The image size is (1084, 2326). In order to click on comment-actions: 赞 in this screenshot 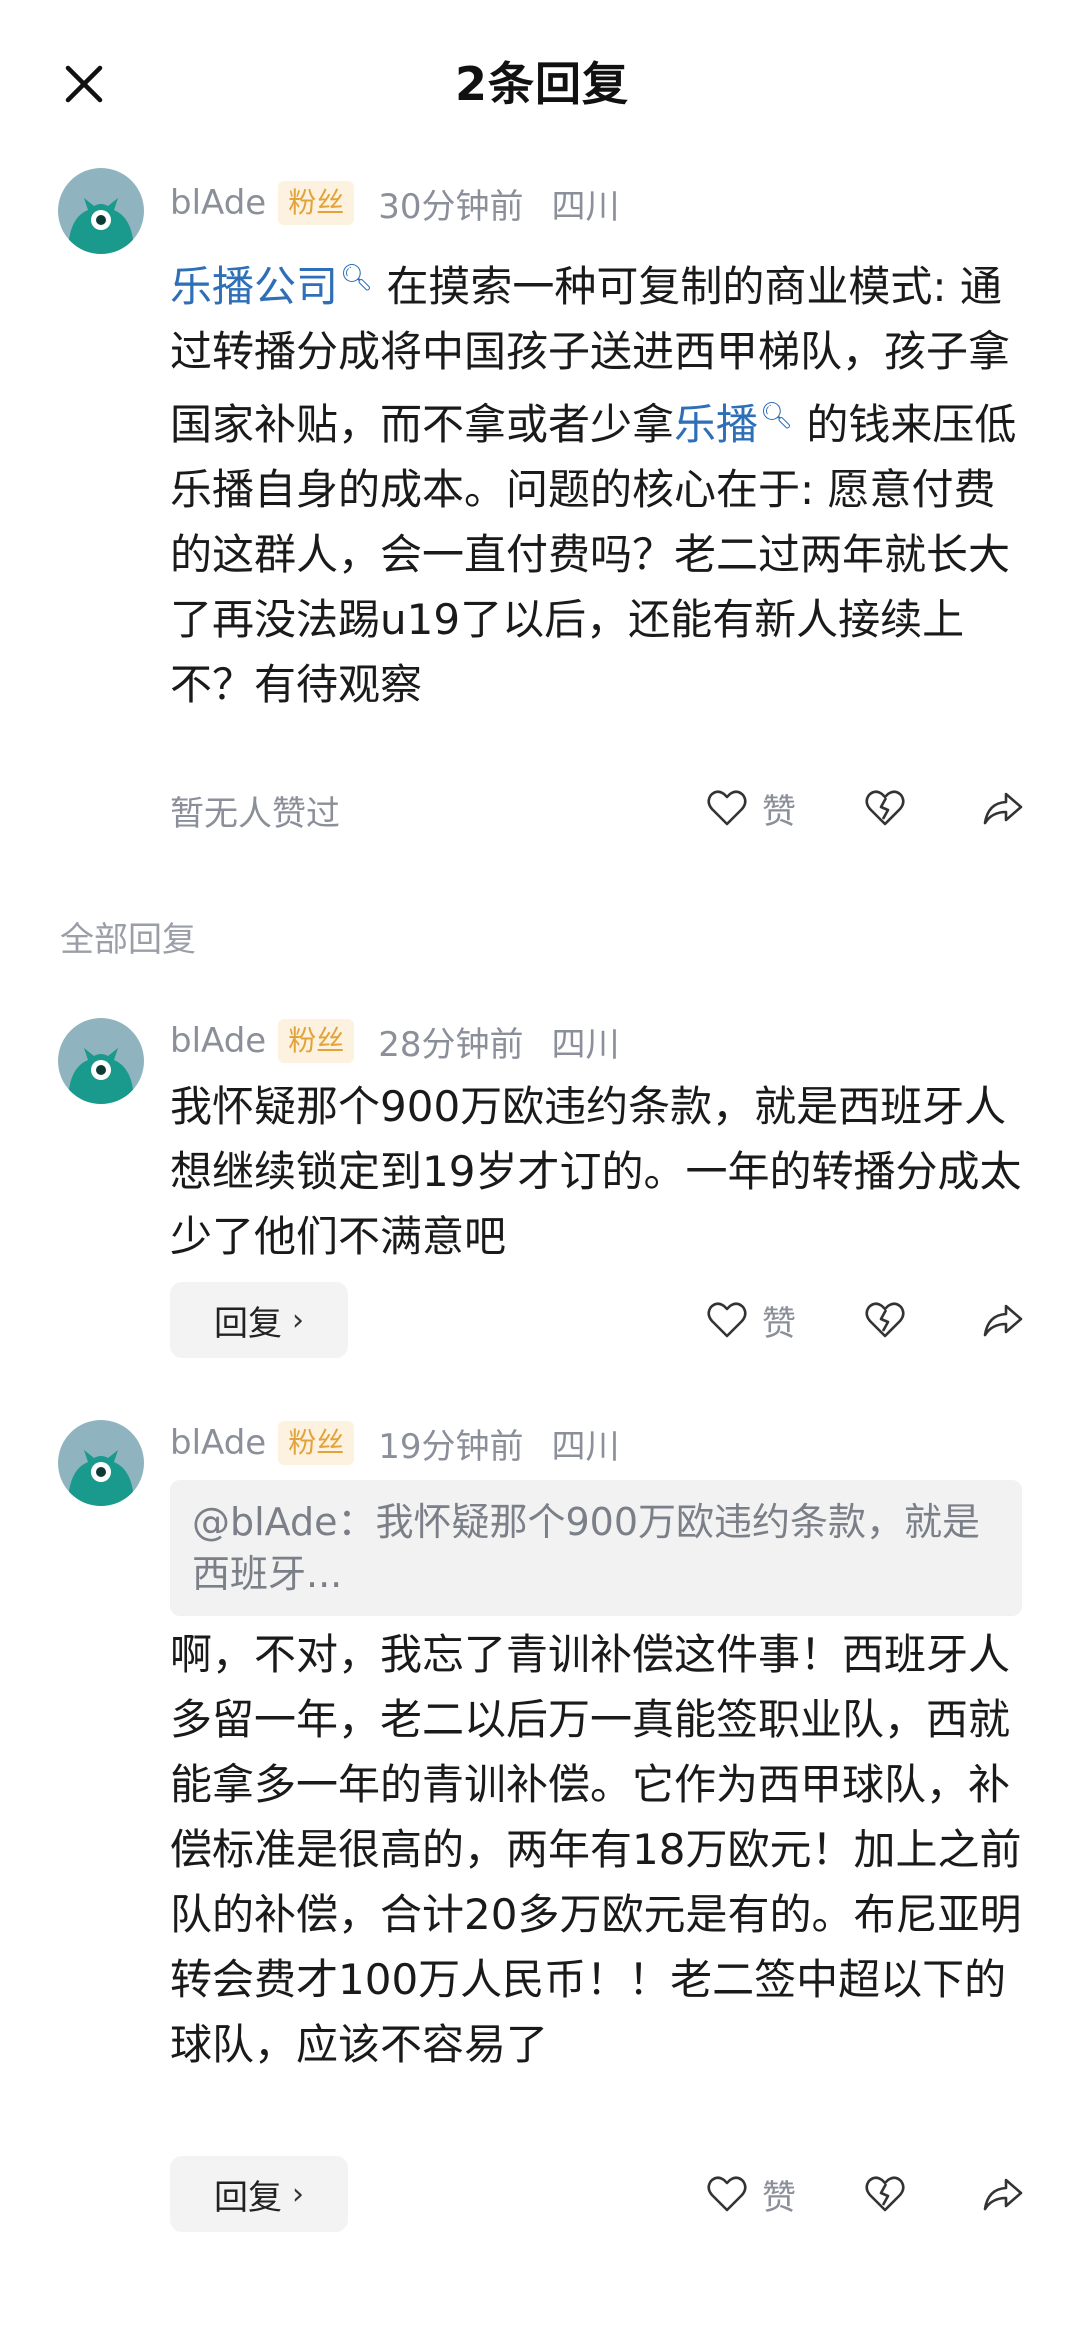, I will do `click(865, 808)`.